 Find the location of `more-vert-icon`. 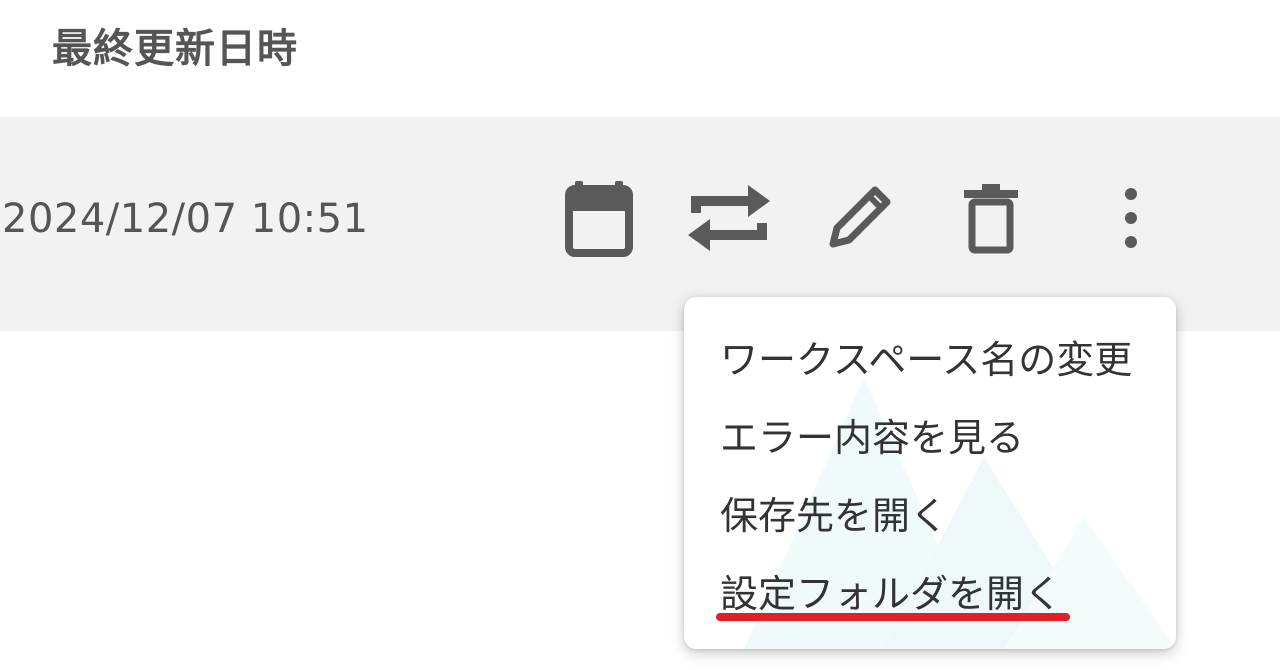

more-vert-icon is located at coordinates (1131, 218).